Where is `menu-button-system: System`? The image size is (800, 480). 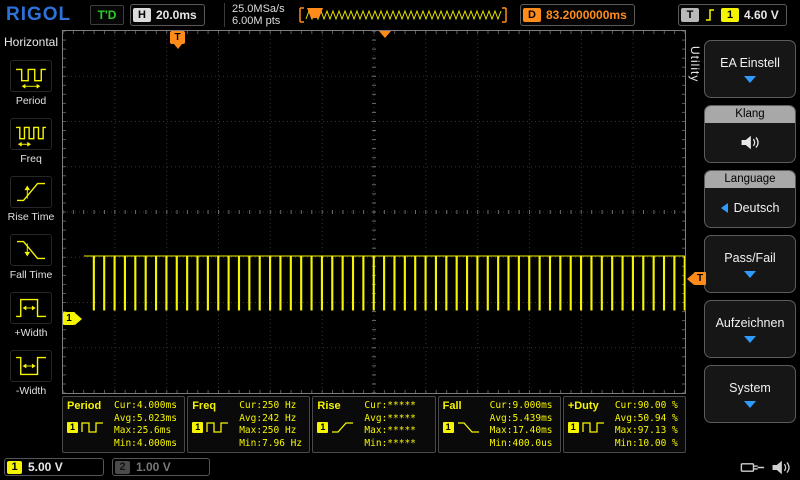
menu-button-system: System is located at coordinates (750, 394).